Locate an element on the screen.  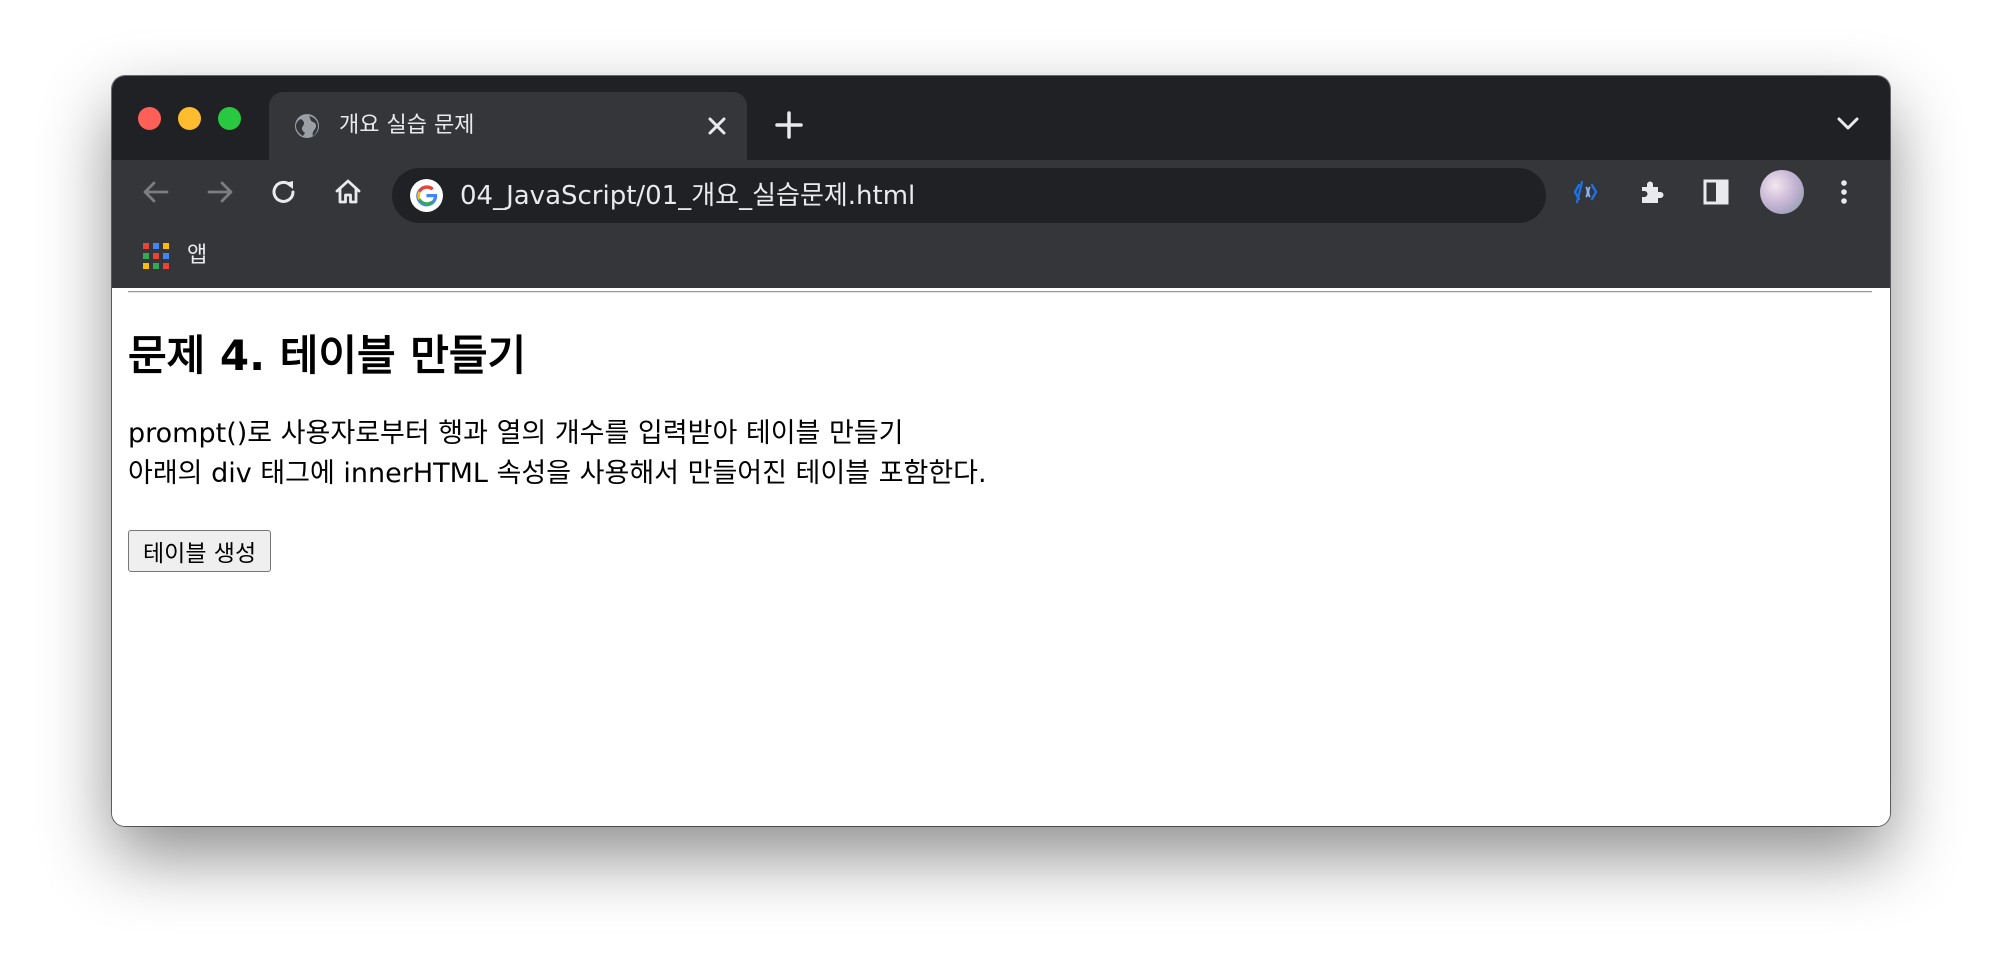
apps-grid-icon is located at coordinates (156, 256).